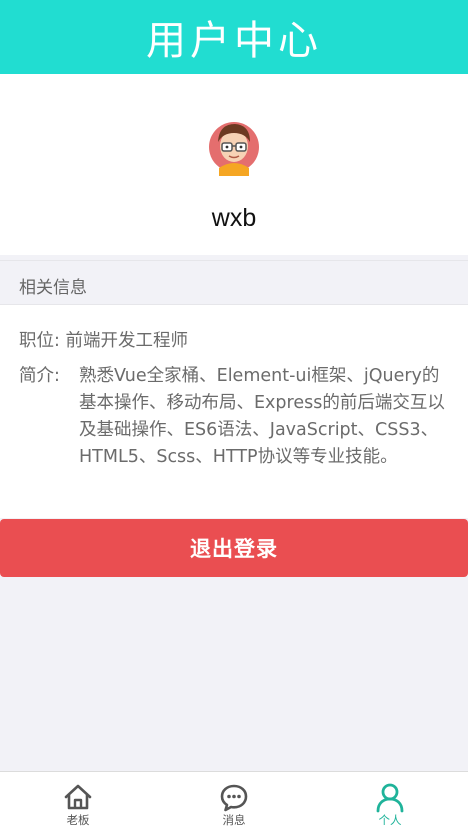 This screenshot has height=832, width=468. Describe the element at coordinates (234, 820) in the screenshot. I see `tab-messages-label: 消息` at that location.